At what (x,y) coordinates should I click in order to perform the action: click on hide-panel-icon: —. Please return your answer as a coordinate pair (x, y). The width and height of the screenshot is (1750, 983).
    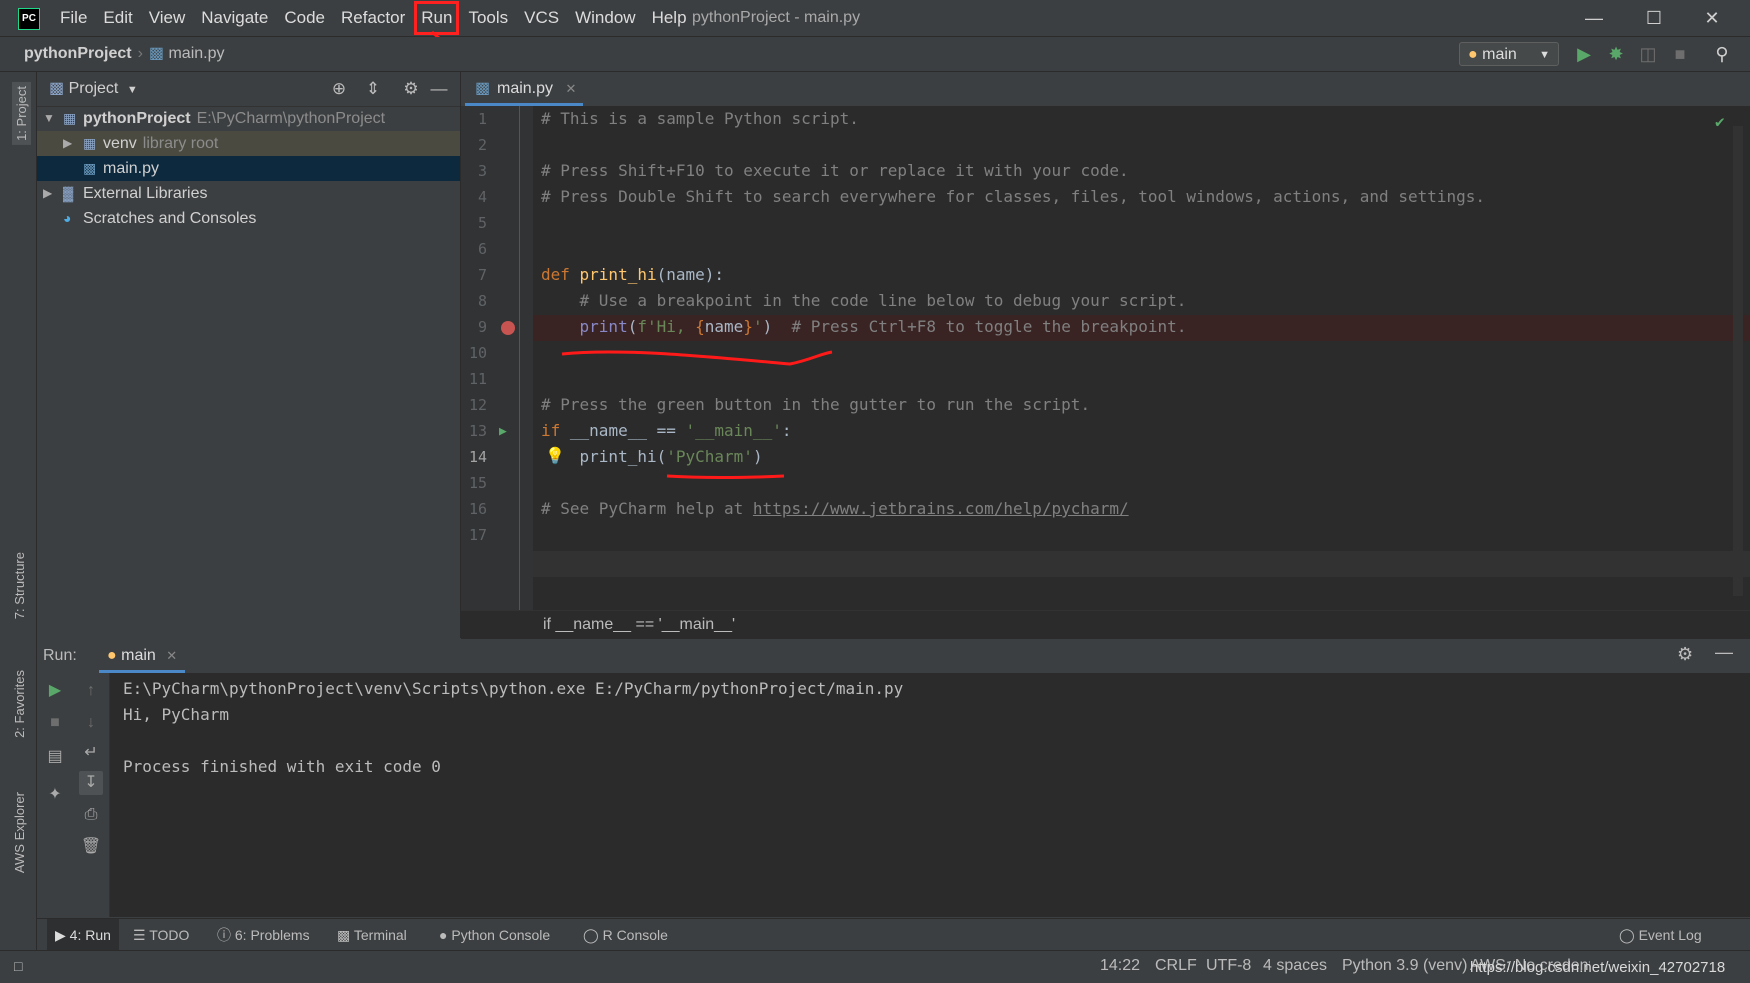
    Looking at the image, I should click on (1724, 652).